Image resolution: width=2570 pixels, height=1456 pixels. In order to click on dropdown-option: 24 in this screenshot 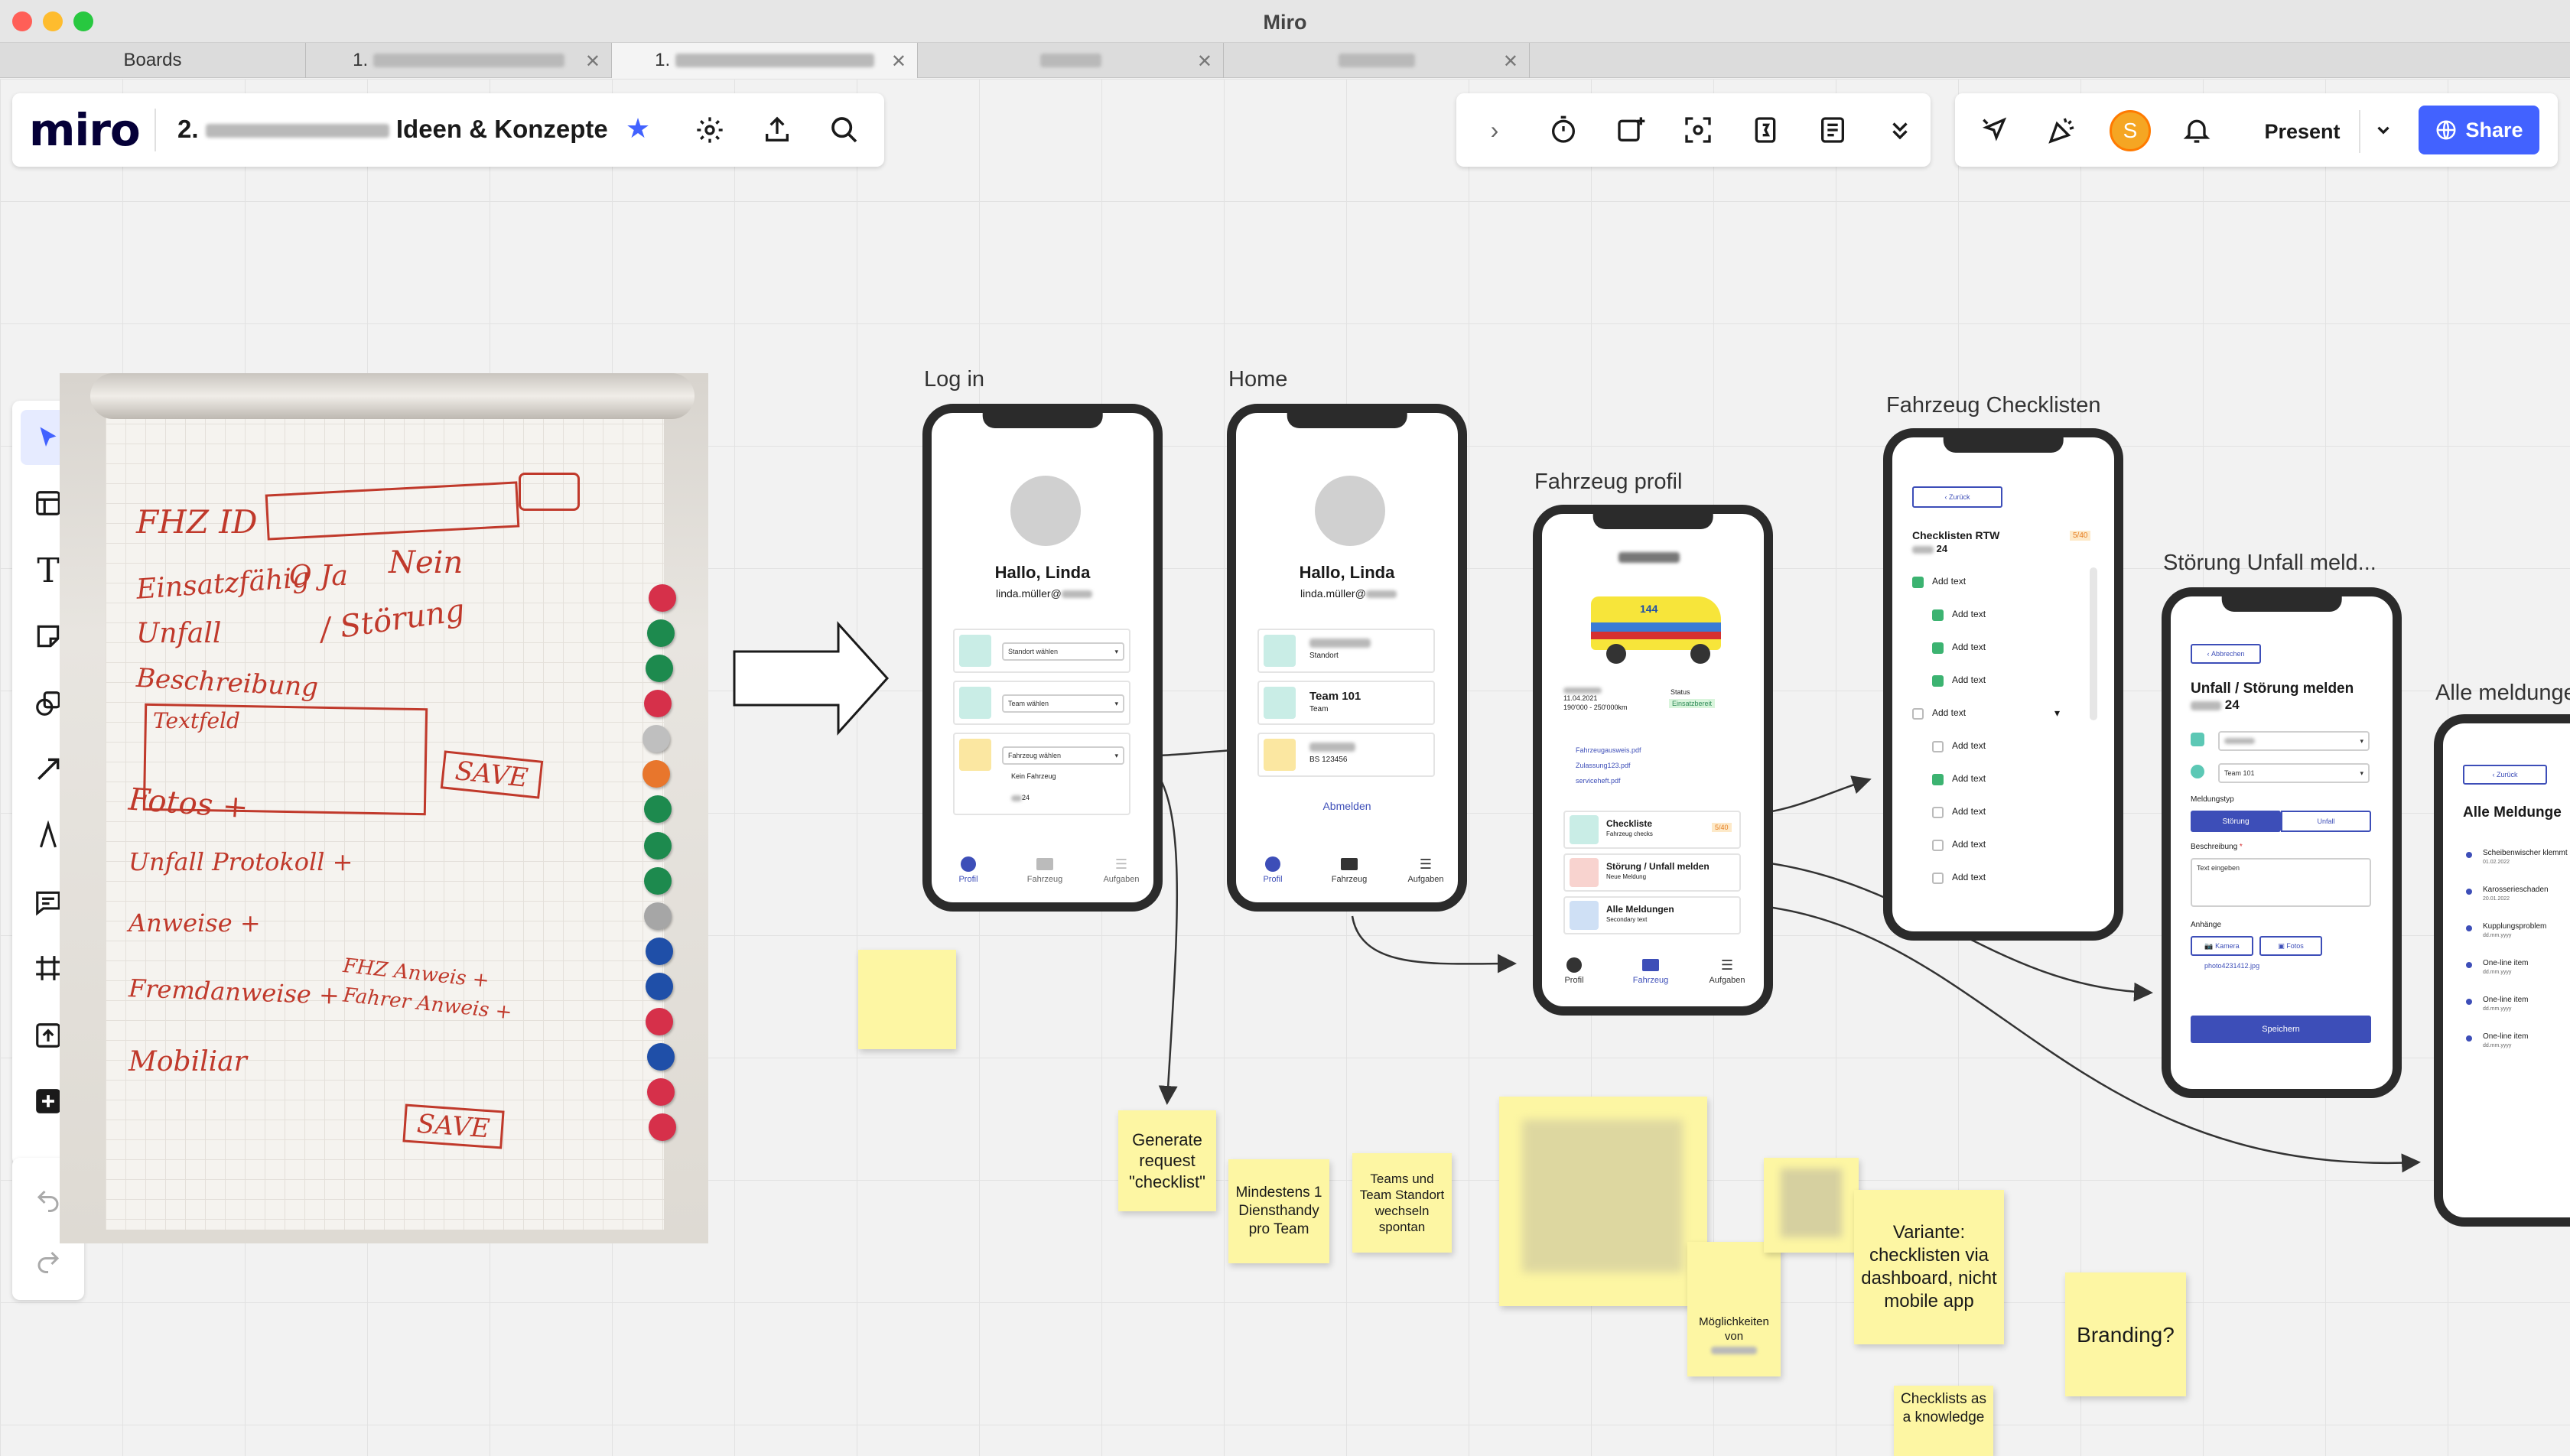, I will do `click(1020, 797)`.